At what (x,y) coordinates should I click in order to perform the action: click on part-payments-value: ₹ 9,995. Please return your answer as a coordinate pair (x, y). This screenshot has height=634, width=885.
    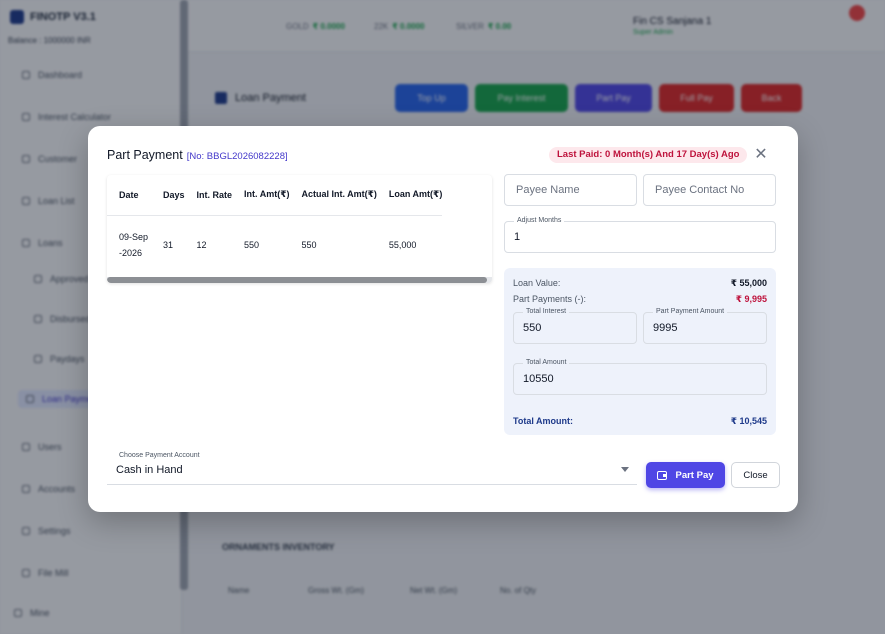
    Looking at the image, I should click on (751, 299).